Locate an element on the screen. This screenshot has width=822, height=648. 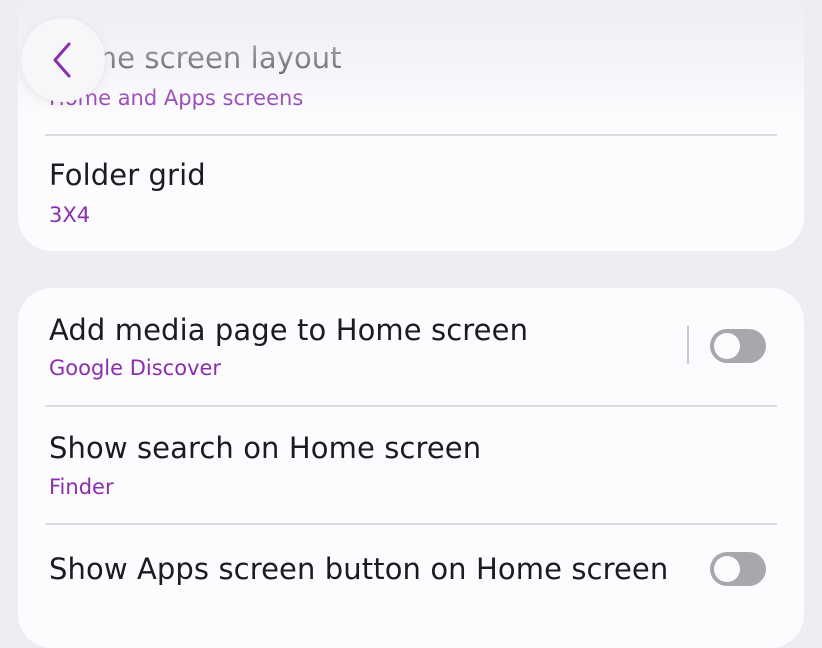
item-title: Folder grid is located at coordinates (127, 175).